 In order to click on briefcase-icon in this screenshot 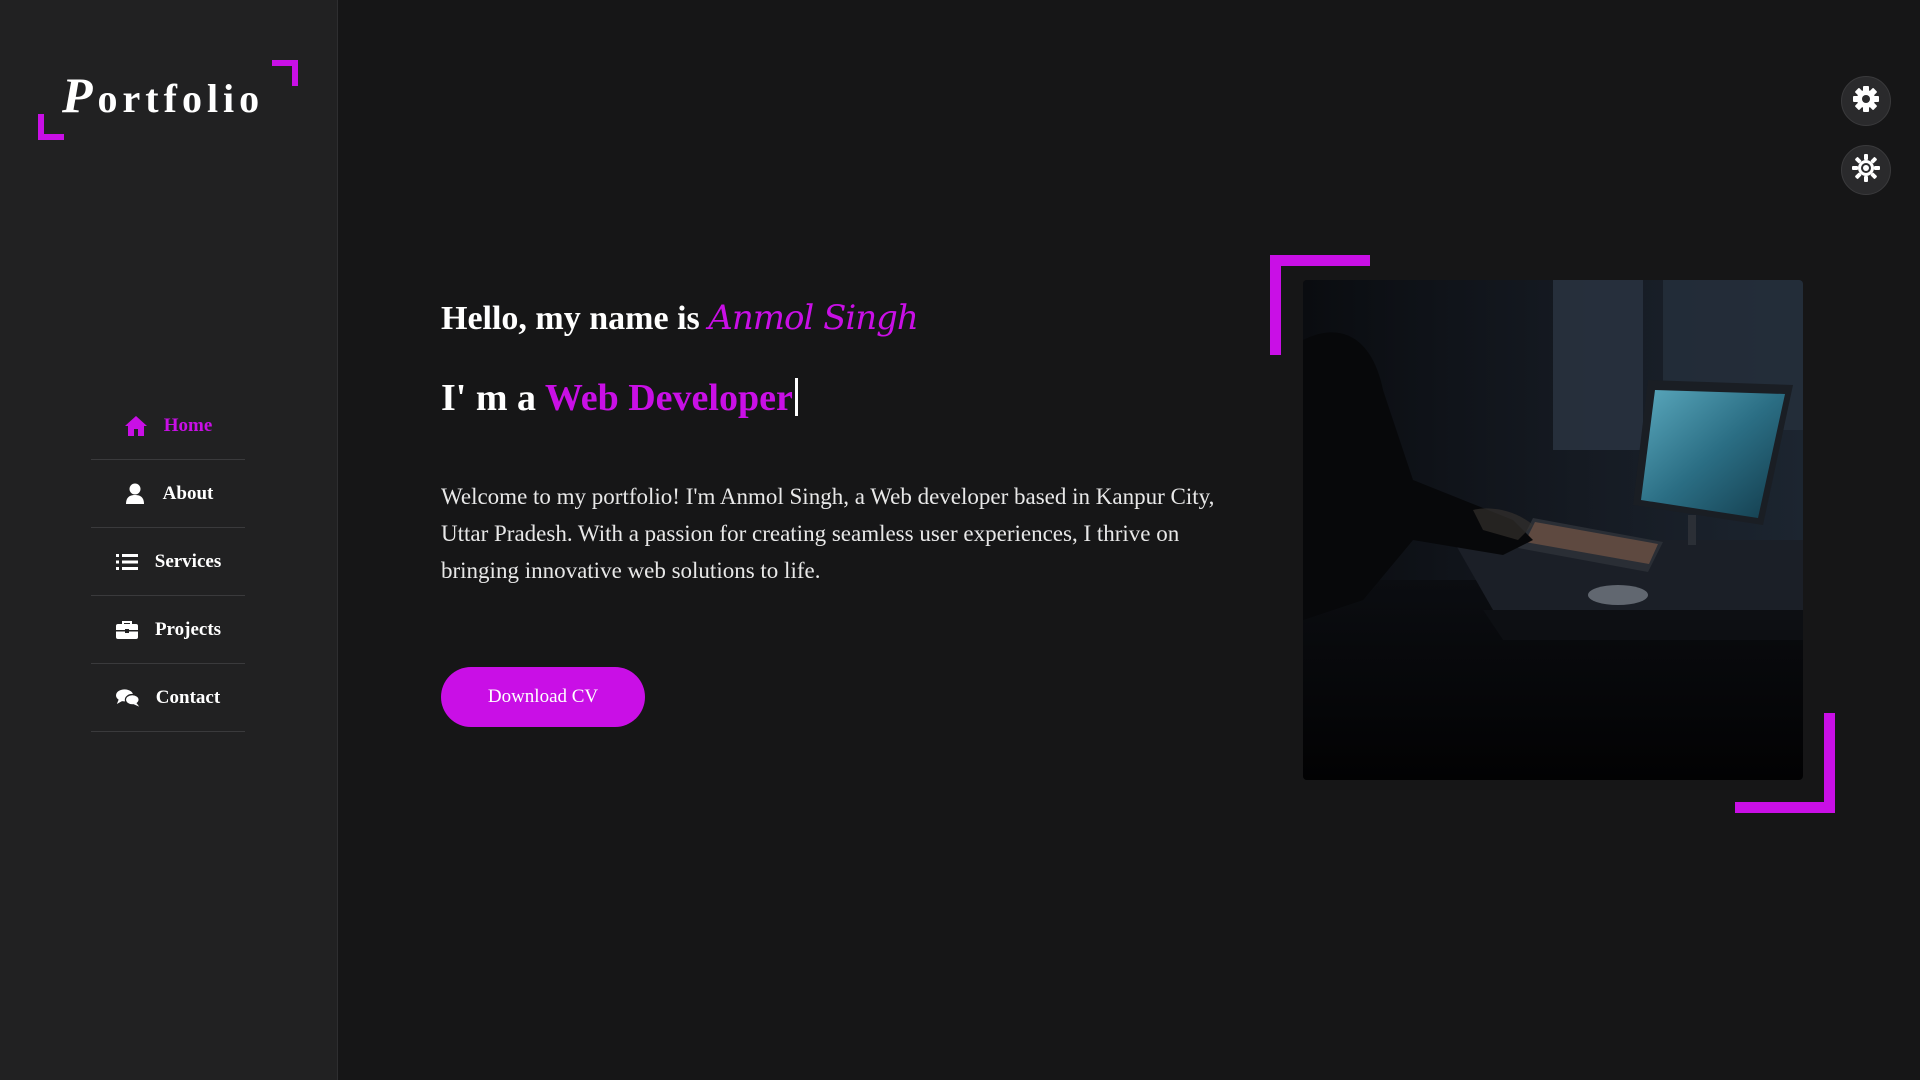, I will do `click(127, 630)`.